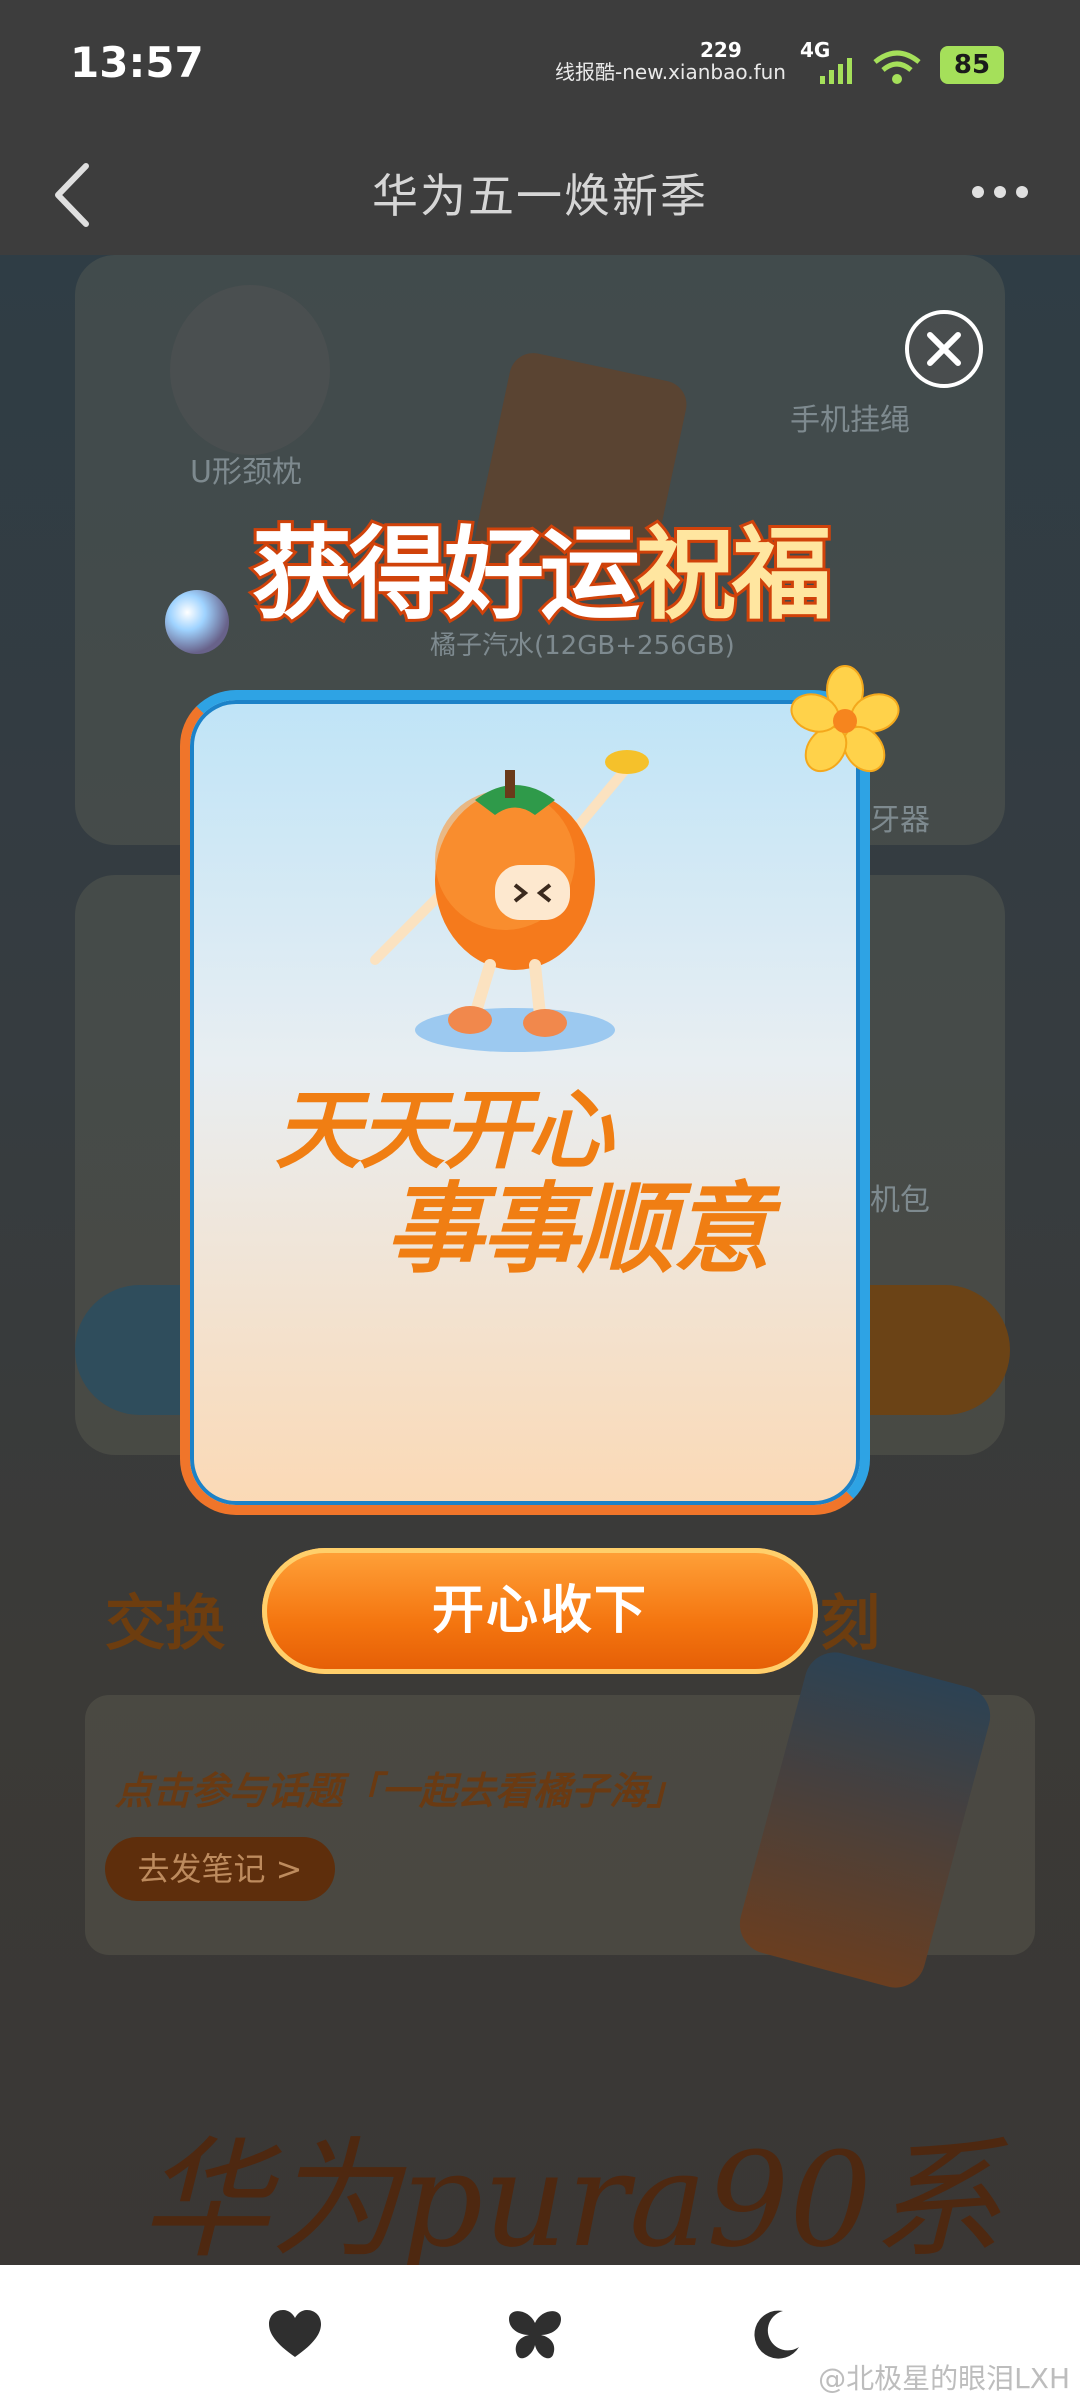 The height and width of the screenshot is (2403, 1080). Describe the element at coordinates (972, 65) in the screenshot. I see `battery-indicator: 85` at that location.